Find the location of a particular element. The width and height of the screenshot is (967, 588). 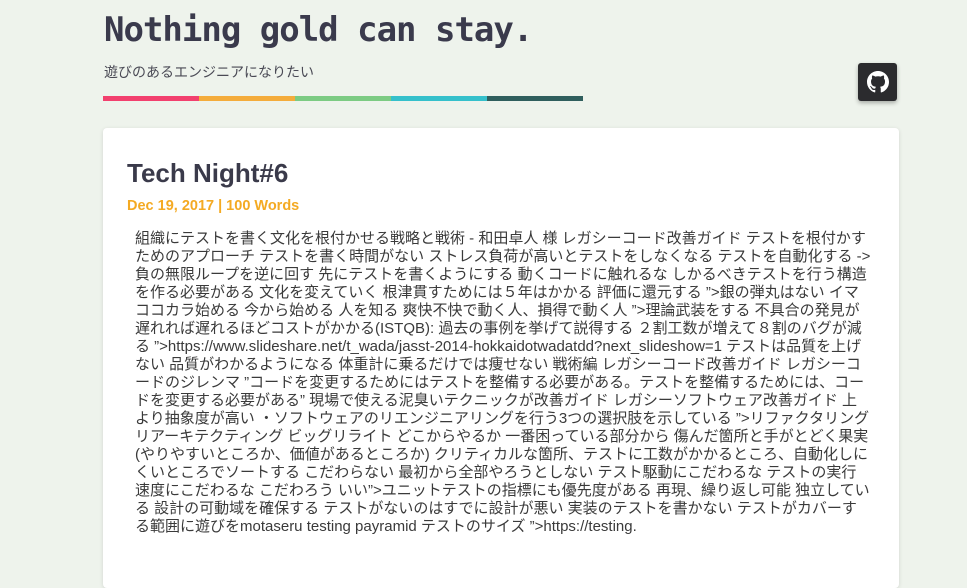

github-icon is located at coordinates (877, 82).